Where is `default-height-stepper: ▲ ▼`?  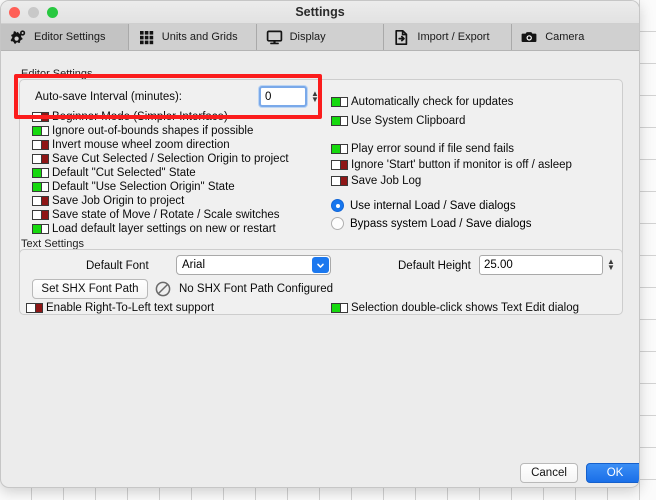
default-height-stepper: ▲ ▼ is located at coordinates (611, 265).